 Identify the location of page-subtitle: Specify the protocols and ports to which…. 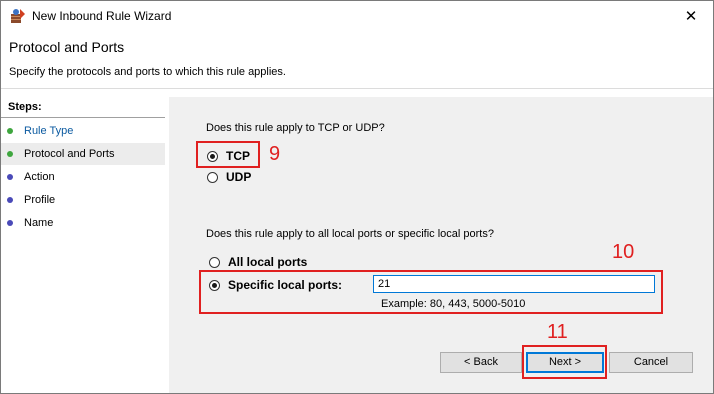
(147, 72).